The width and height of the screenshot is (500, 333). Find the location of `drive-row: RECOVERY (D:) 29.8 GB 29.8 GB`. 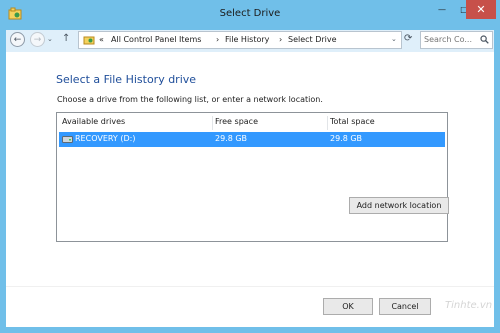

drive-row: RECOVERY (D:) 29.8 GB 29.8 GB is located at coordinates (252, 139).